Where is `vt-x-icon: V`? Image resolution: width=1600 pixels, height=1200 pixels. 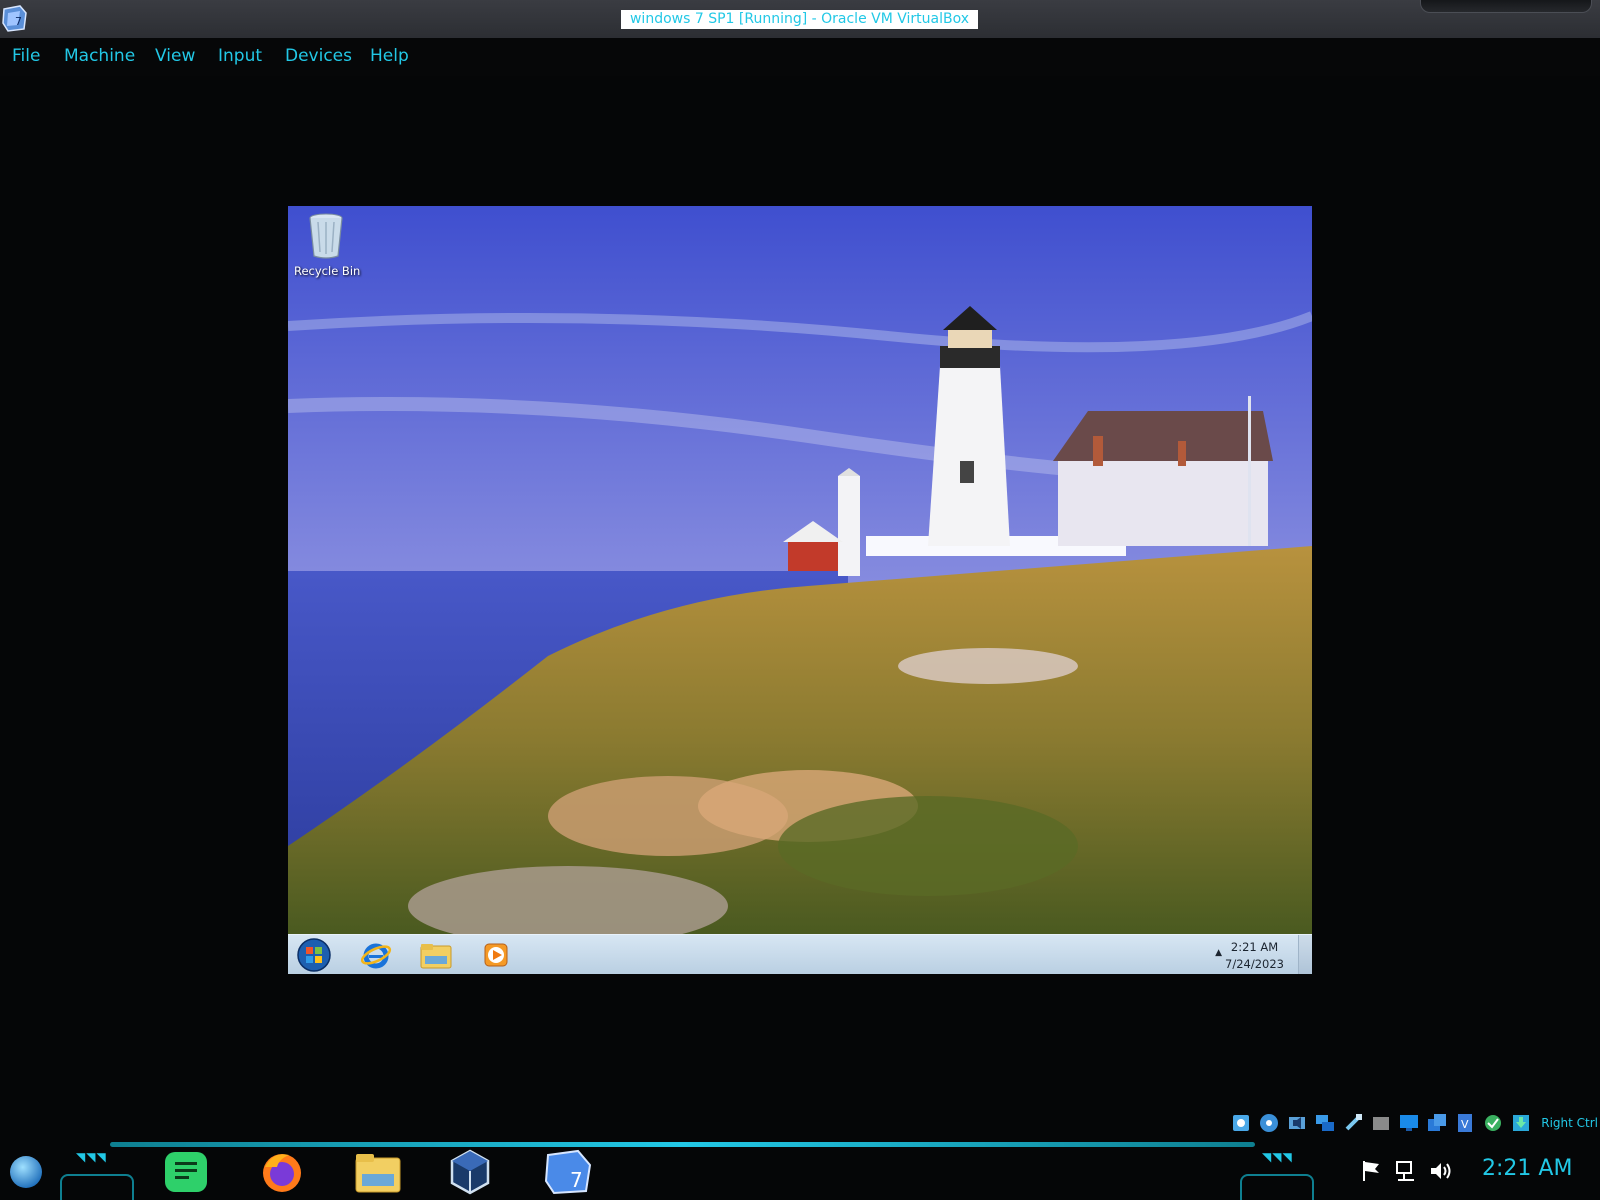
vt-x-icon: V is located at coordinates (1465, 1123).